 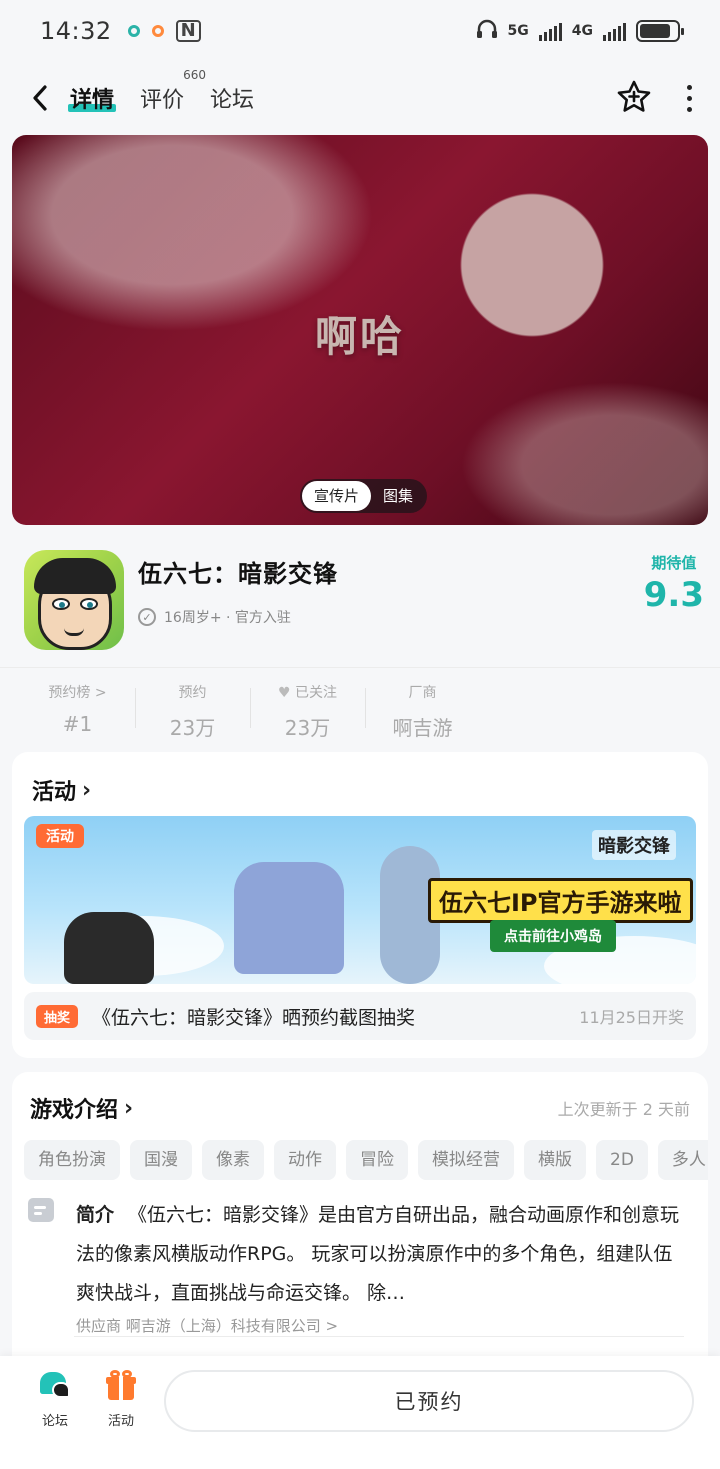 What do you see at coordinates (360, 900) in the screenshot?
I see `activity-banner: 活动 暗影交锋 伍六七IP官方手游来啦 点击前往小鸡岛` at bounding box center [360, 900].